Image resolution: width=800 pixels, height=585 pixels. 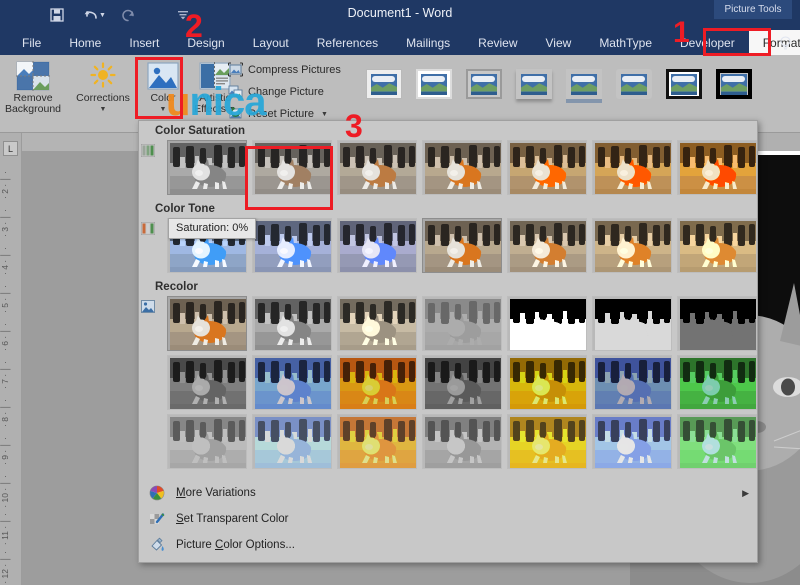 I want to click on ribbon-tab-file: File, so click(x=31, y=42).